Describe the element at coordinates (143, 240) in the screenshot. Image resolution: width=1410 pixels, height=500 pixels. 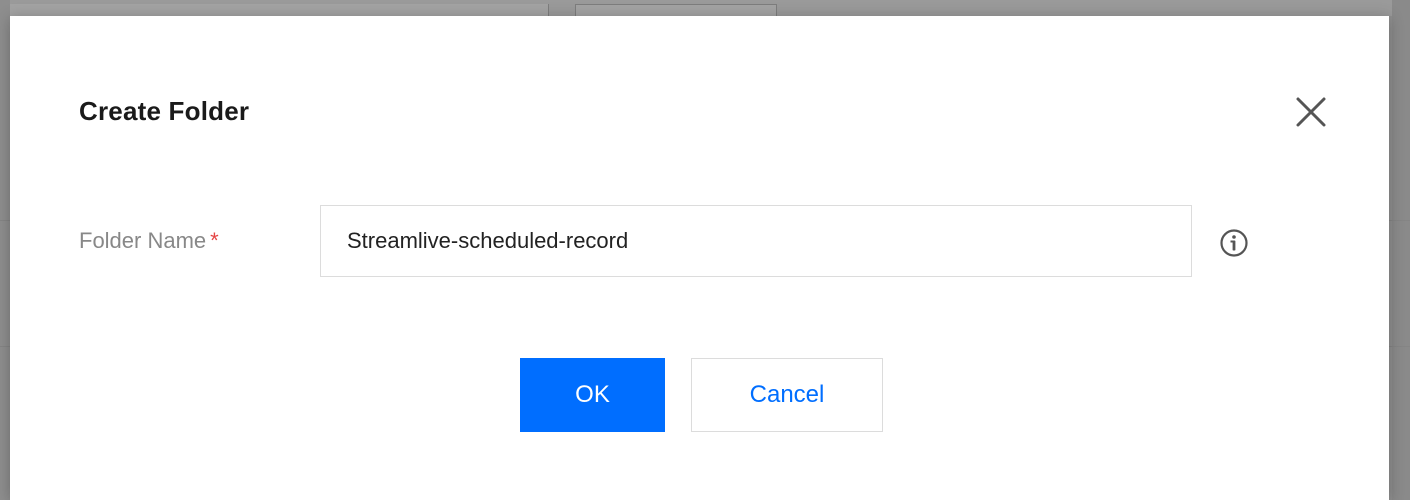
I see `folder-name-label-text: Folder Name` at that location.